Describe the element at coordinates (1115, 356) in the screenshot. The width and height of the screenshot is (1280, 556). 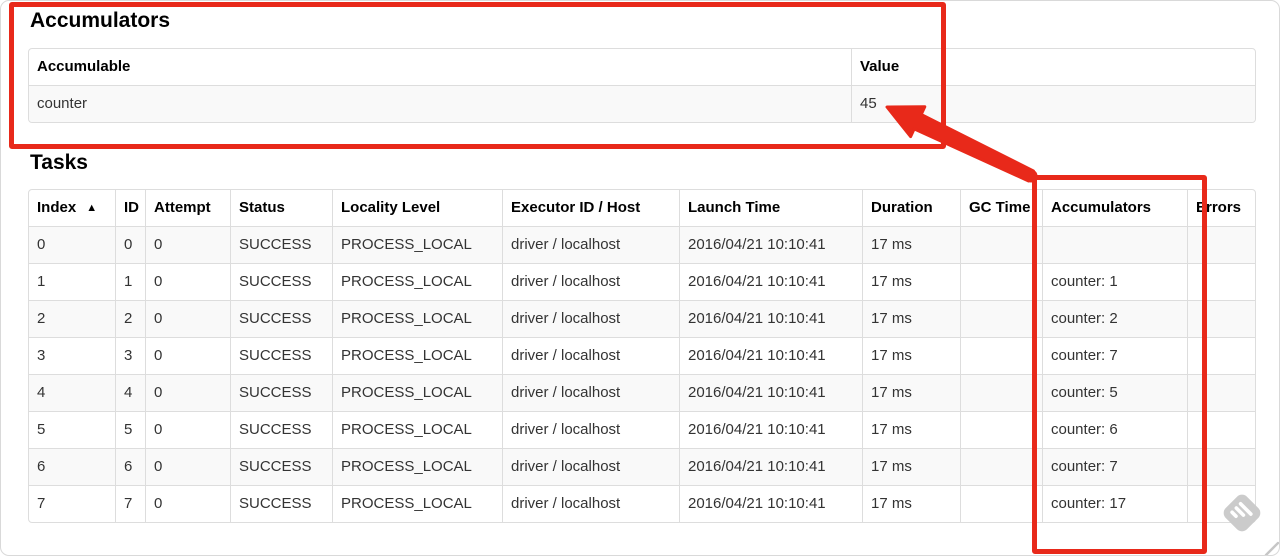
I see `cell-accumulators: counter: 7` at that location.